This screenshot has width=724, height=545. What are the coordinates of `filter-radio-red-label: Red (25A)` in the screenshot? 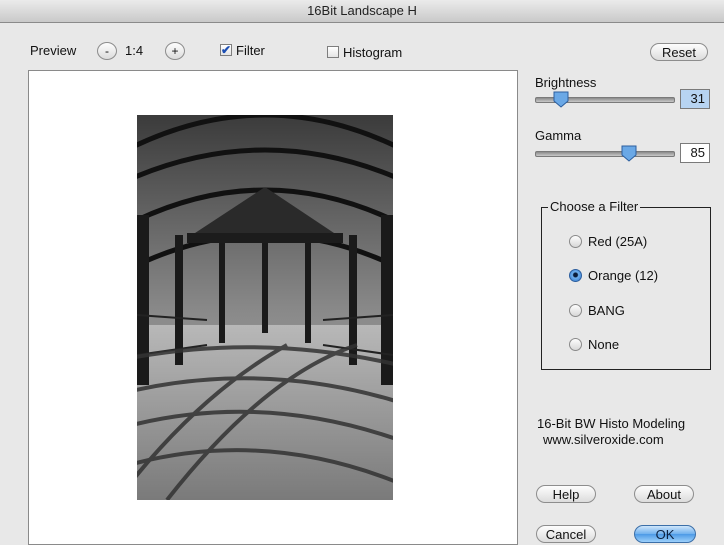 It's located at (618, 241).